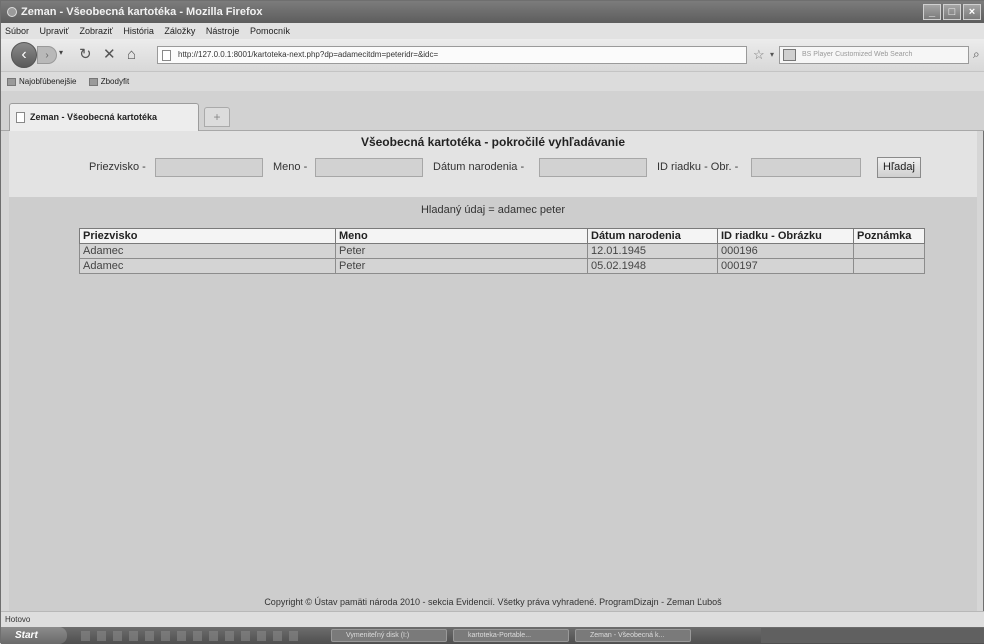  Describe the element at coordinates (217, 117) in the screenshot. I see `new-tab-button: +` at that location.